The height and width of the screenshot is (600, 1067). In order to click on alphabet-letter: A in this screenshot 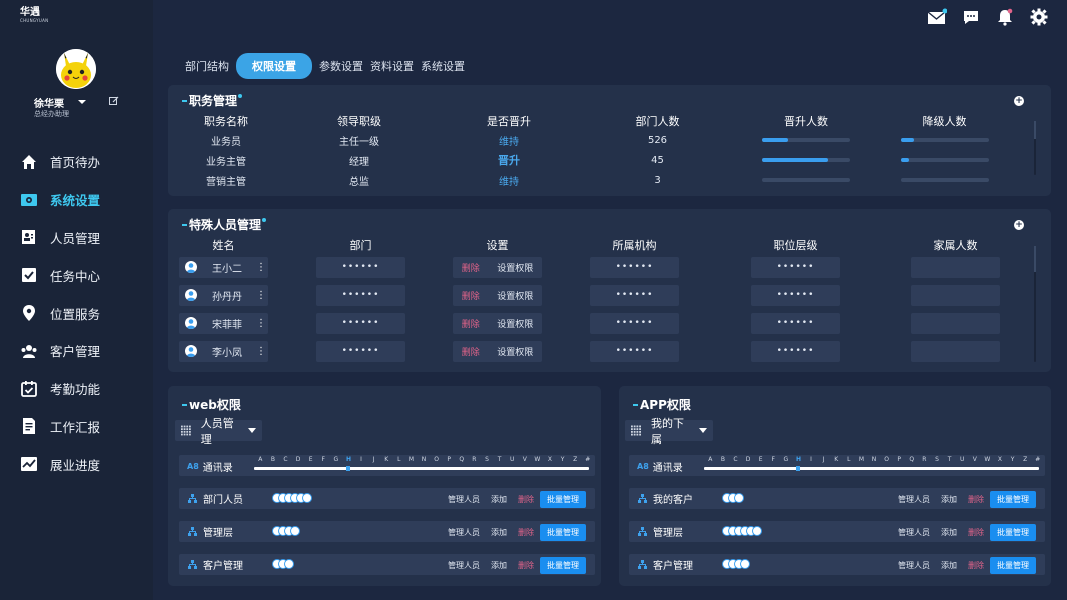, I will do `click(710, 459)`.